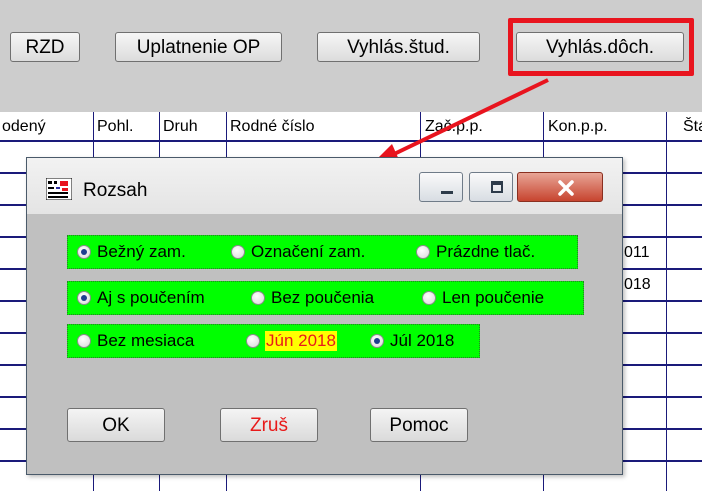 The image size is (702, 491). I want to click on maximize-button, so click(491, 187).